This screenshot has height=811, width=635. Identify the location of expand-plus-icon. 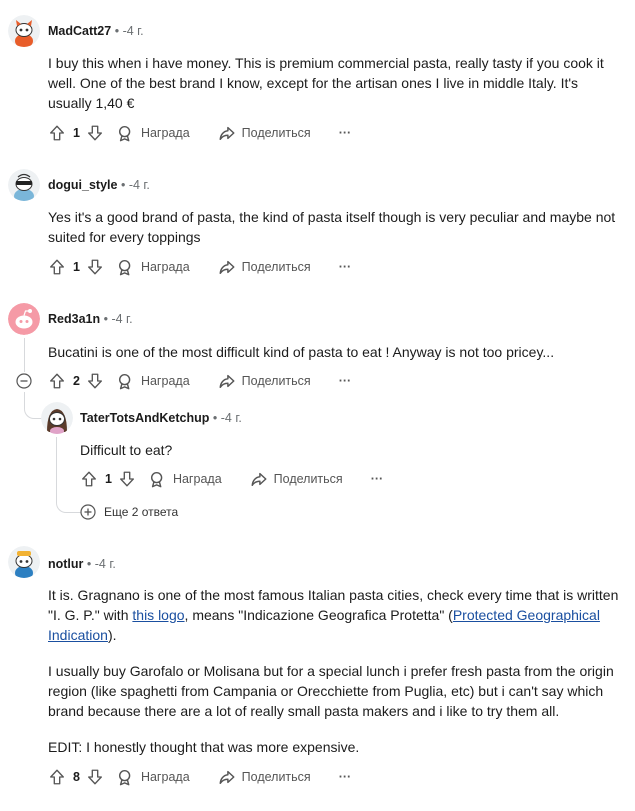
(88, 512).